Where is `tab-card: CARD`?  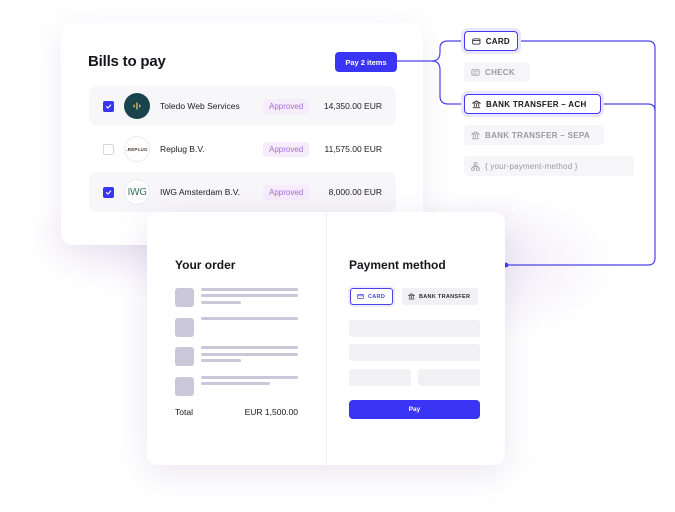
tab-card: CARD is located at coordinates (371, 296).